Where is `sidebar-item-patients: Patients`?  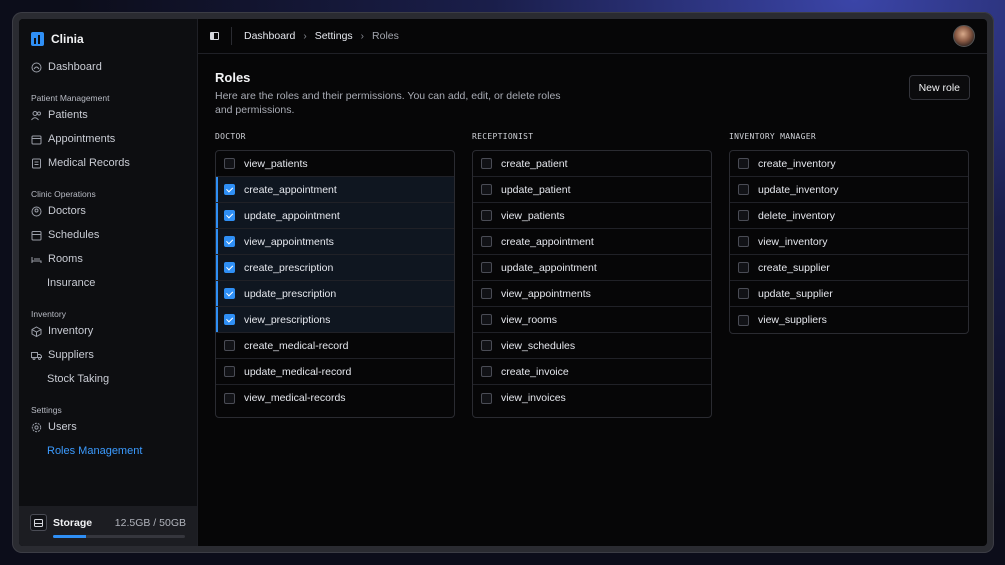
sidebar-item-patients: Patients is located at coordinates (108, 115).